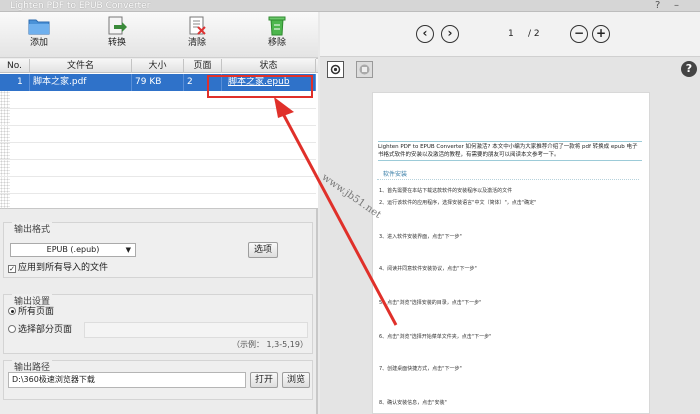 This screenshot has width=700, height=414. I want to click on remove-button: 移除, so click(277, 35).